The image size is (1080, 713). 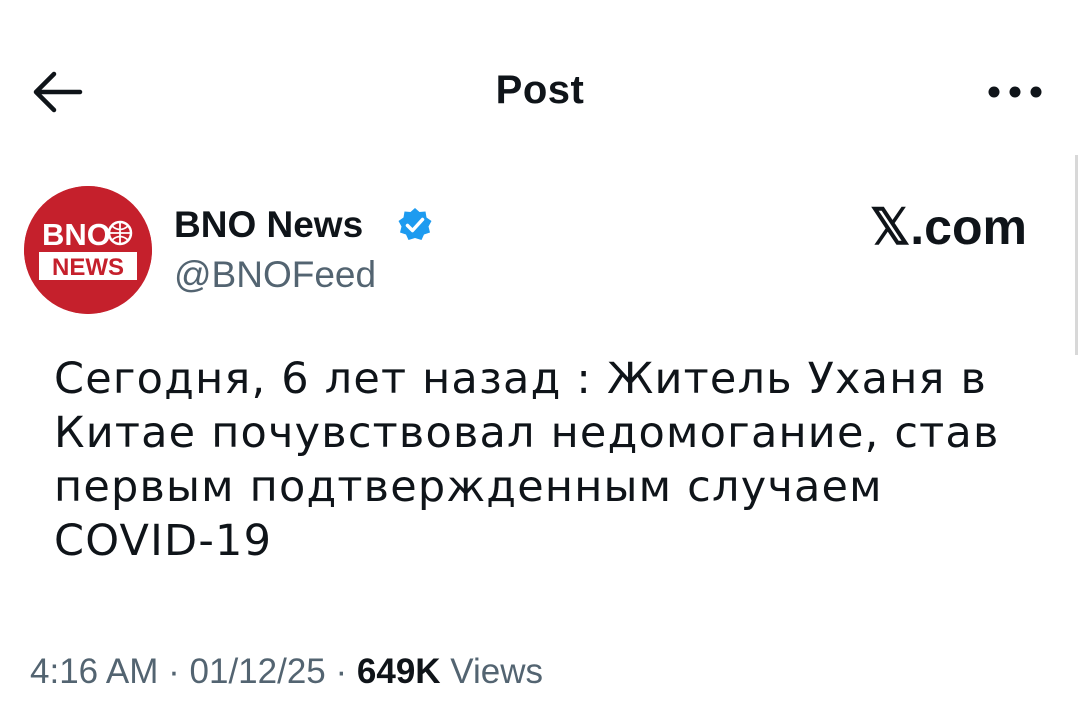 I want to click on author-handle: @BNOFeed, so click(x=275, y=275).